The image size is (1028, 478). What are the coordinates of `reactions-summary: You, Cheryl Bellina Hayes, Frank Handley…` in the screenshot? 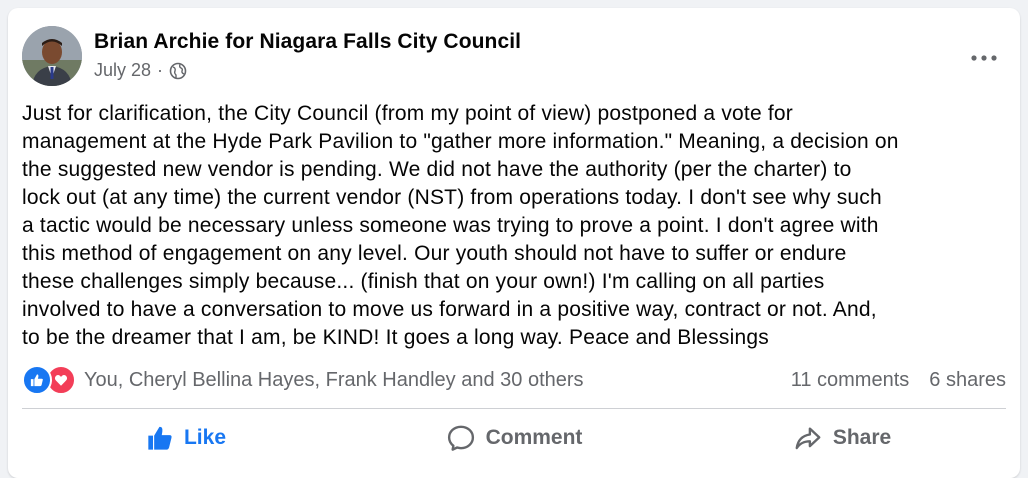 It's located at (303, 380).